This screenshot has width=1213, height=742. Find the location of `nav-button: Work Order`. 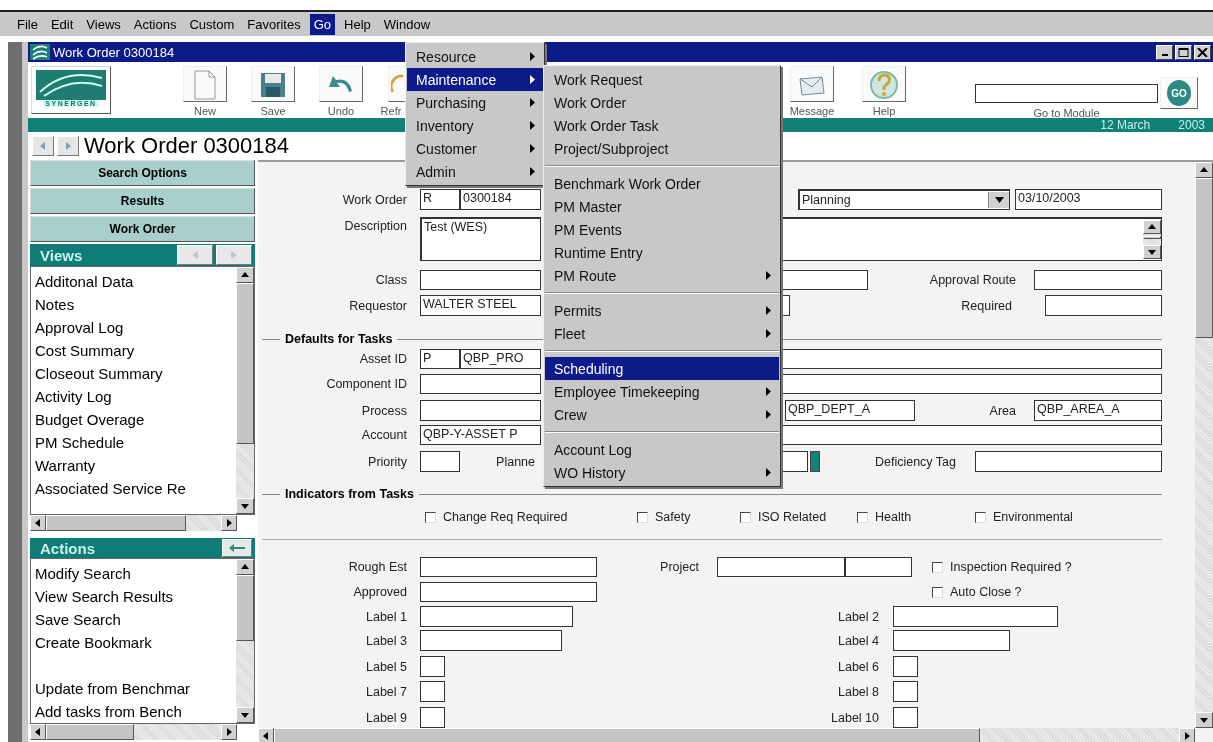

nav-button: Work Order is located at coordinates (142, 229).